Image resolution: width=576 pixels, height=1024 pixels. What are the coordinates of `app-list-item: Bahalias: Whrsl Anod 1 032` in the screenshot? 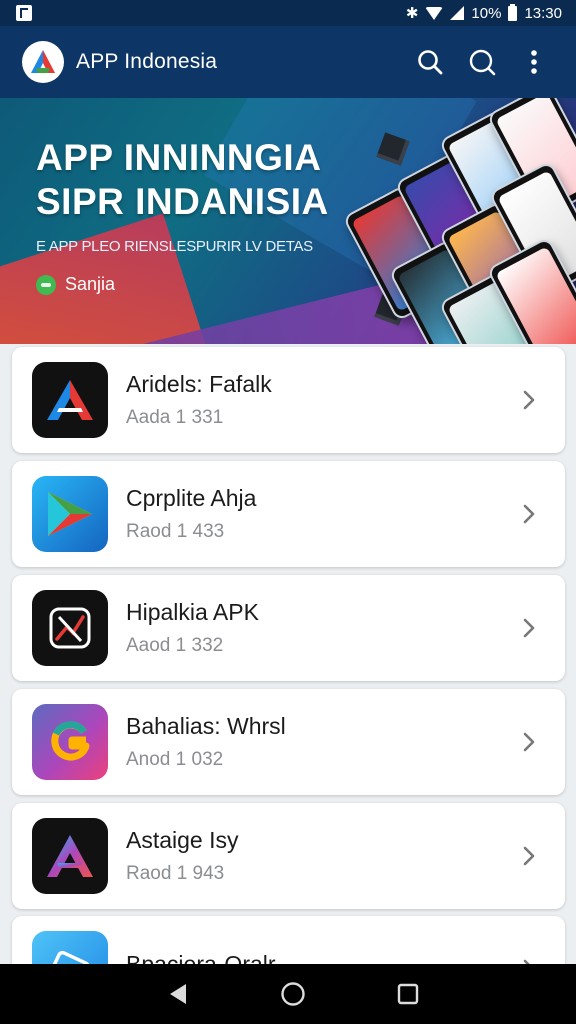 It's located at (288, 742).